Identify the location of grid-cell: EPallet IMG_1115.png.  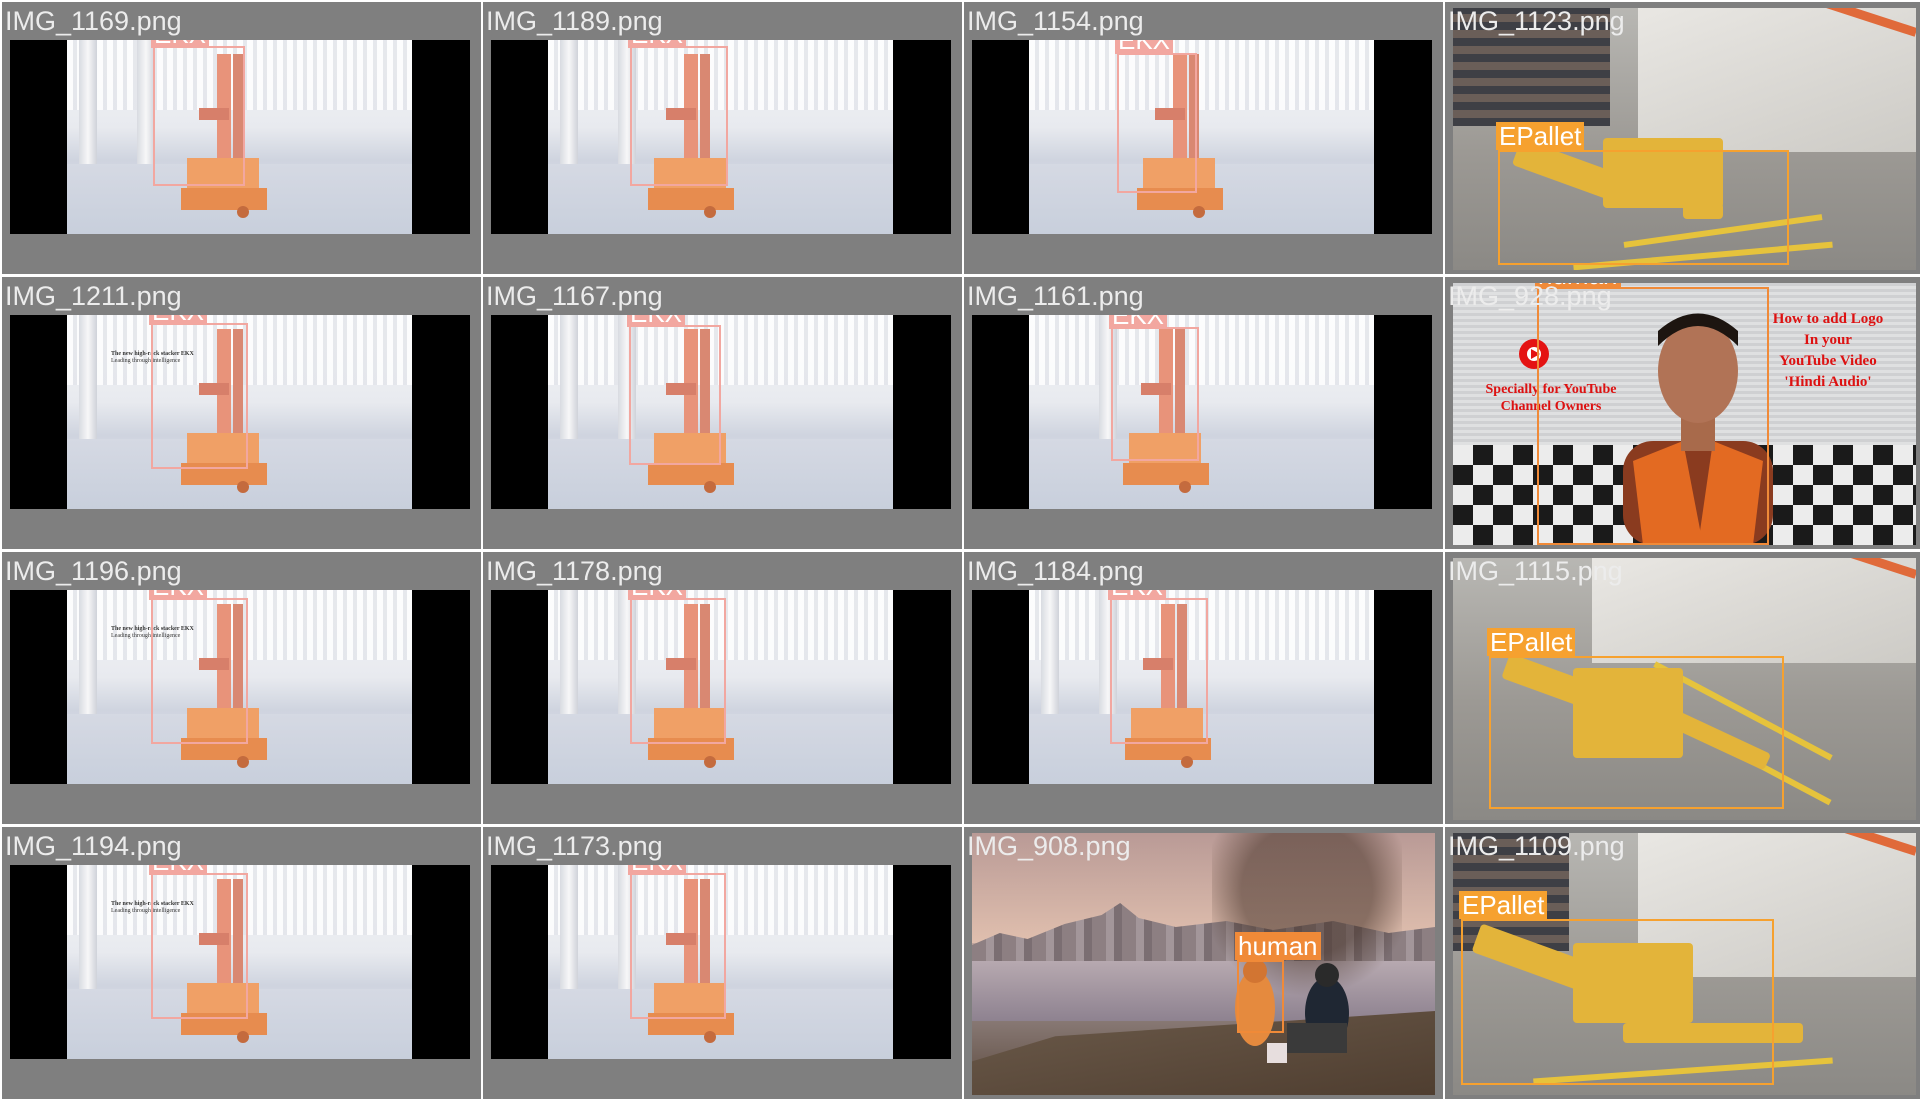
(1682, 688).